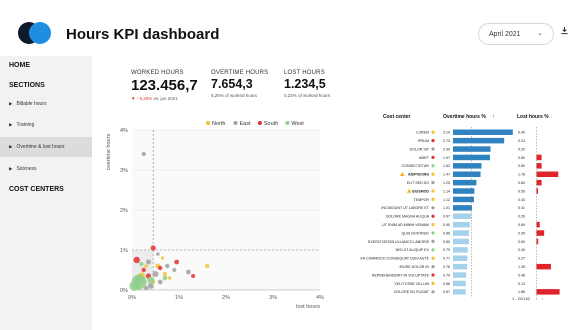  What do you see at coordinates (446, 275) in the screenshot?
I see `overtime-value: 0.70` at bounding box center [446, 275].